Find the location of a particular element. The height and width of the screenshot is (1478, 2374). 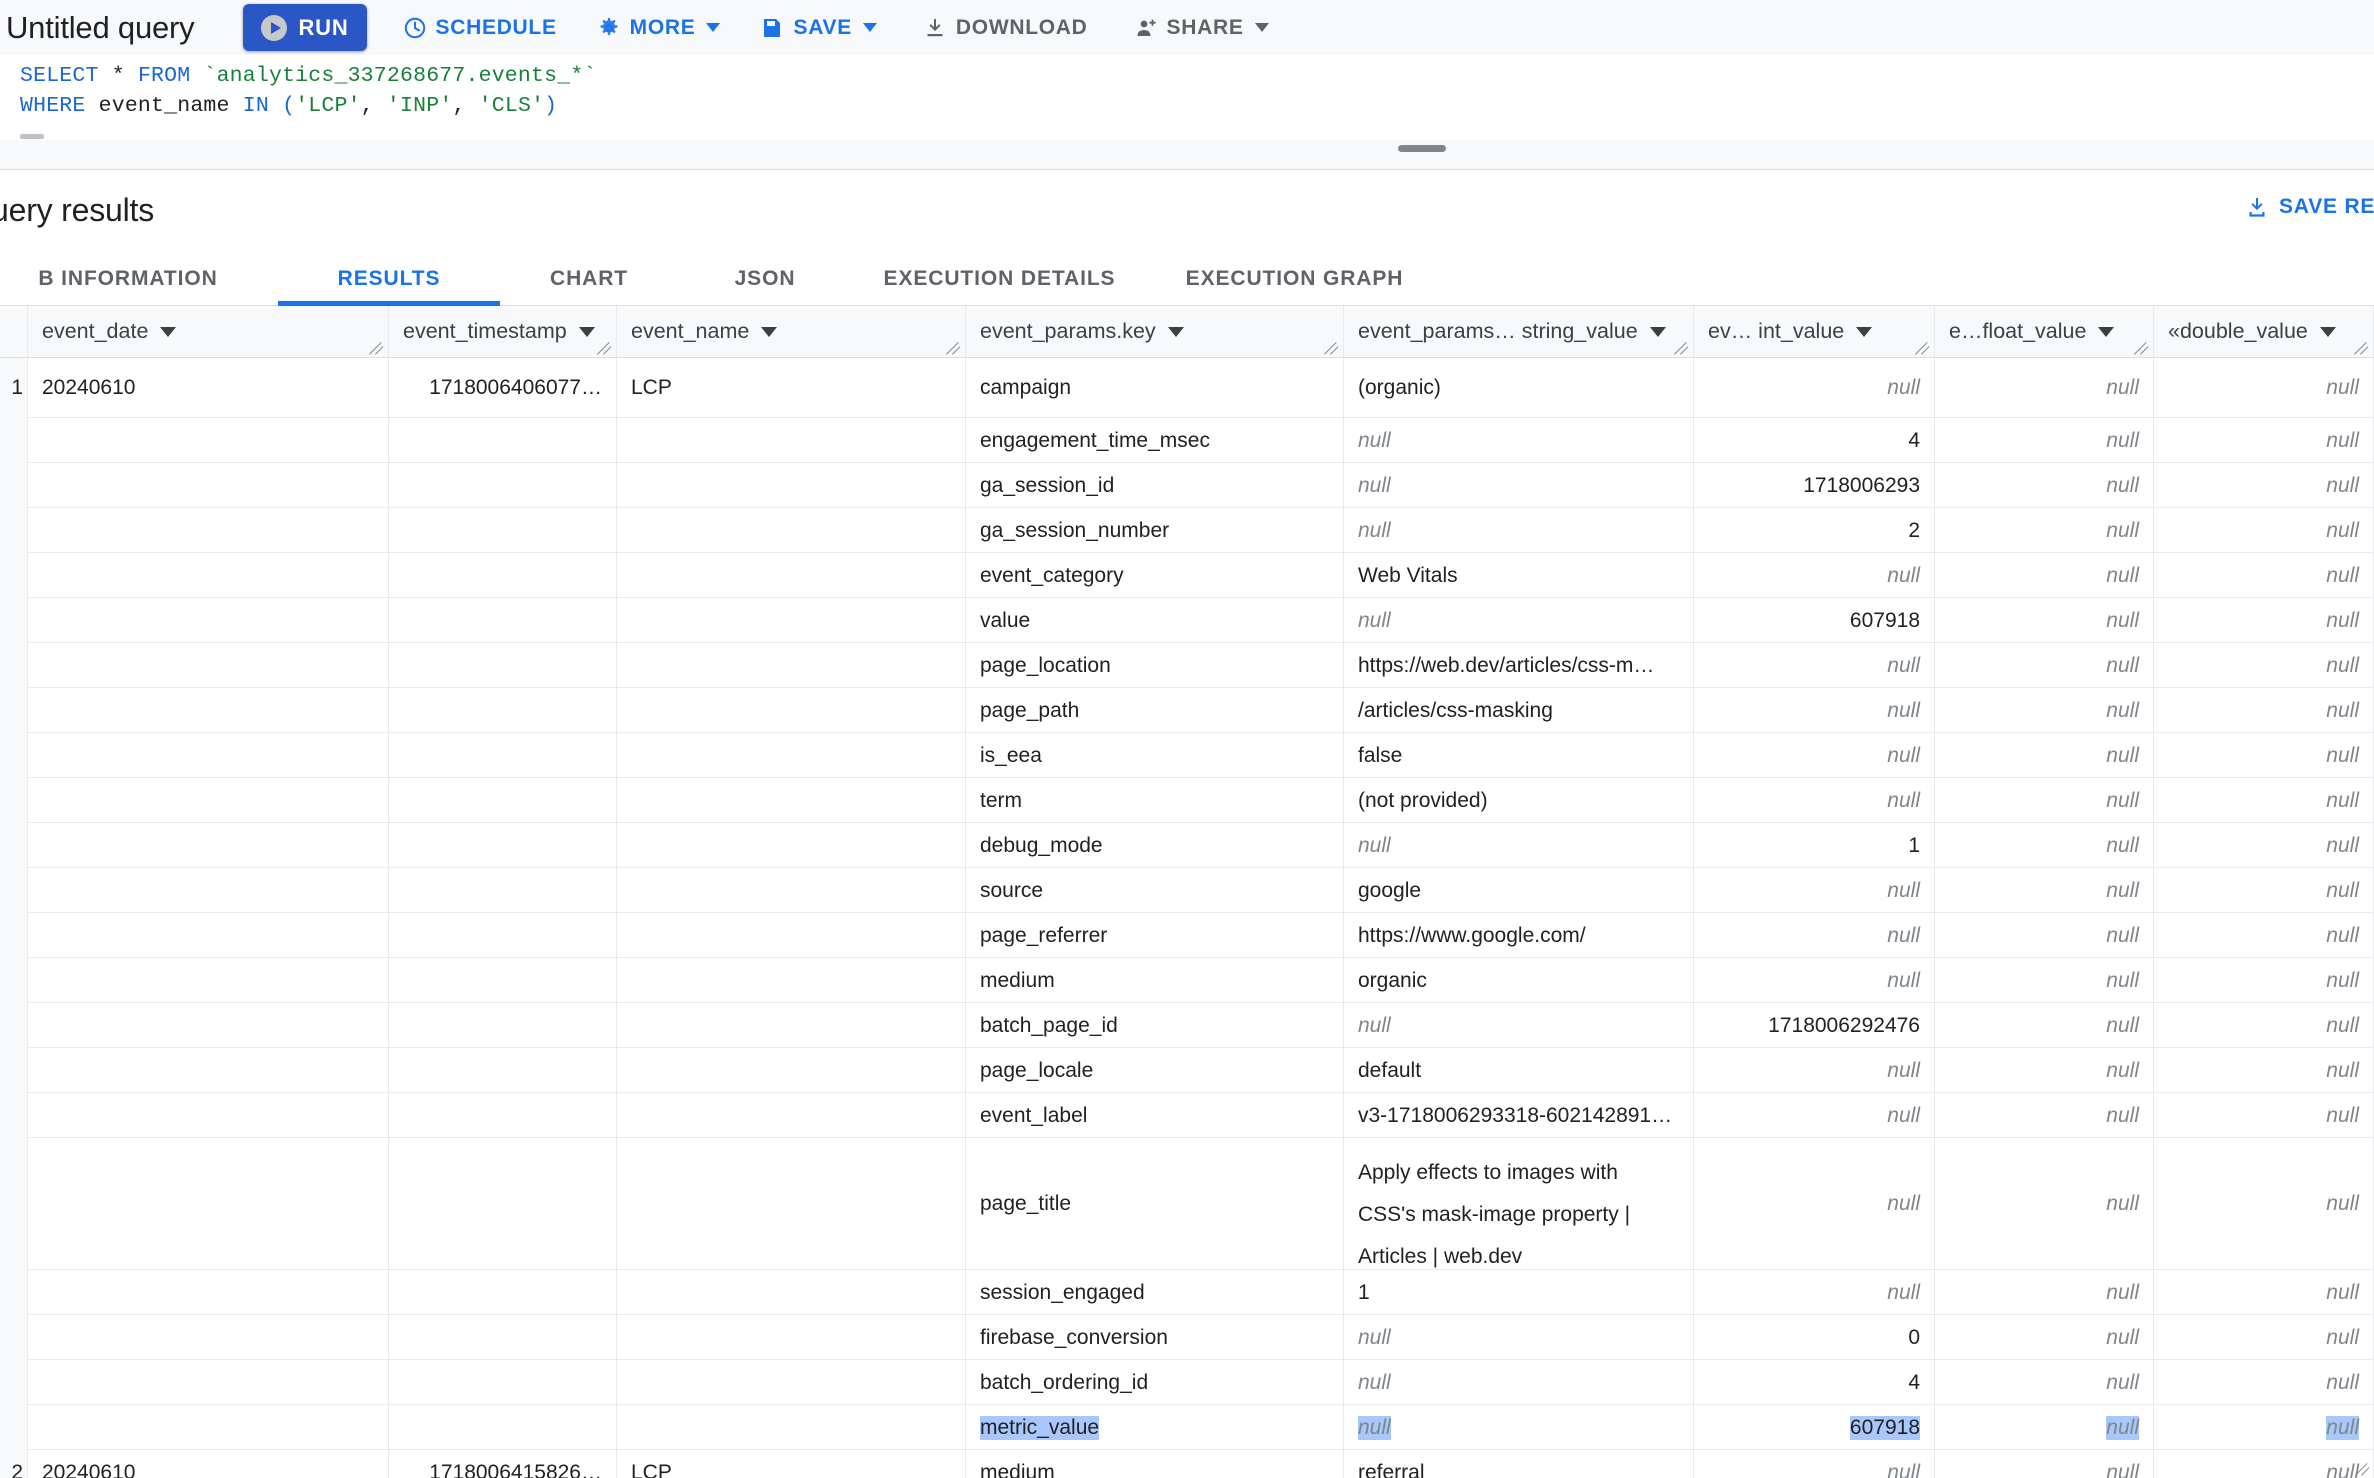

table-row: value null 607918 null null is located at coordinates (1187, 620).